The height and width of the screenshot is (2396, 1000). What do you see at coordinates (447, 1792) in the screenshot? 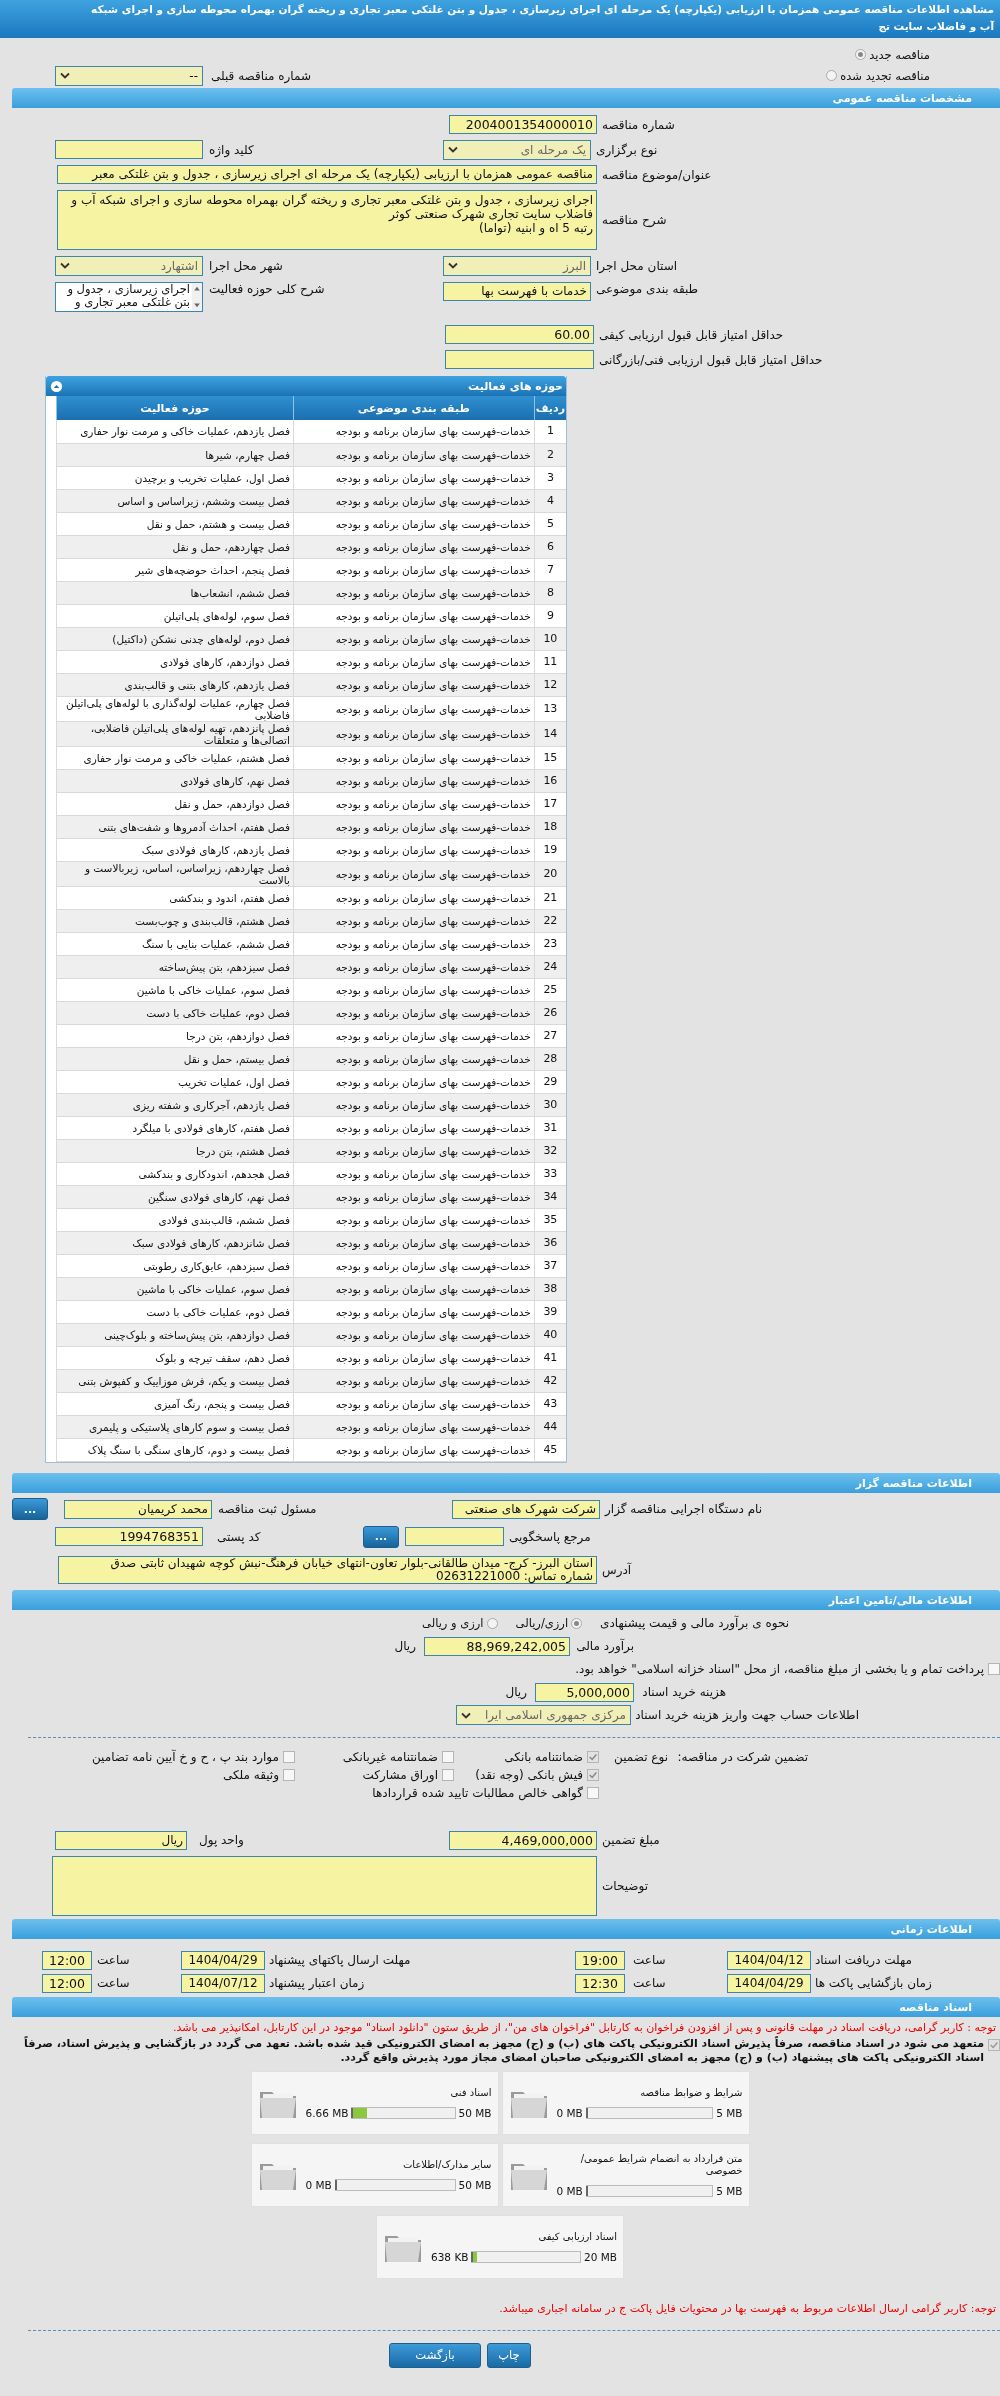
I see `checkbox-option: گواهی خالص مطالبات تایید شده قراردادها` at bounding box center [447, 1792].